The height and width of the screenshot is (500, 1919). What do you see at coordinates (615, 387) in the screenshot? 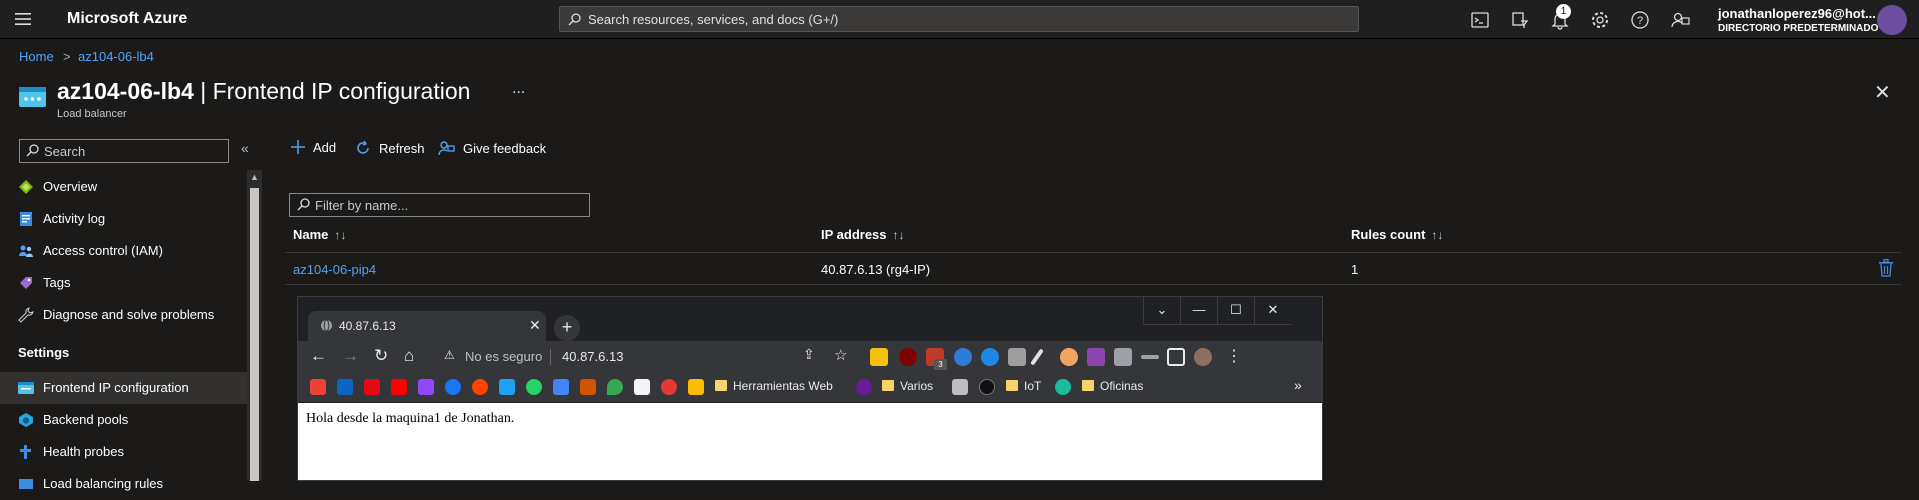
I see `bookmark-maps-icon` at bounding box center [615, 387].